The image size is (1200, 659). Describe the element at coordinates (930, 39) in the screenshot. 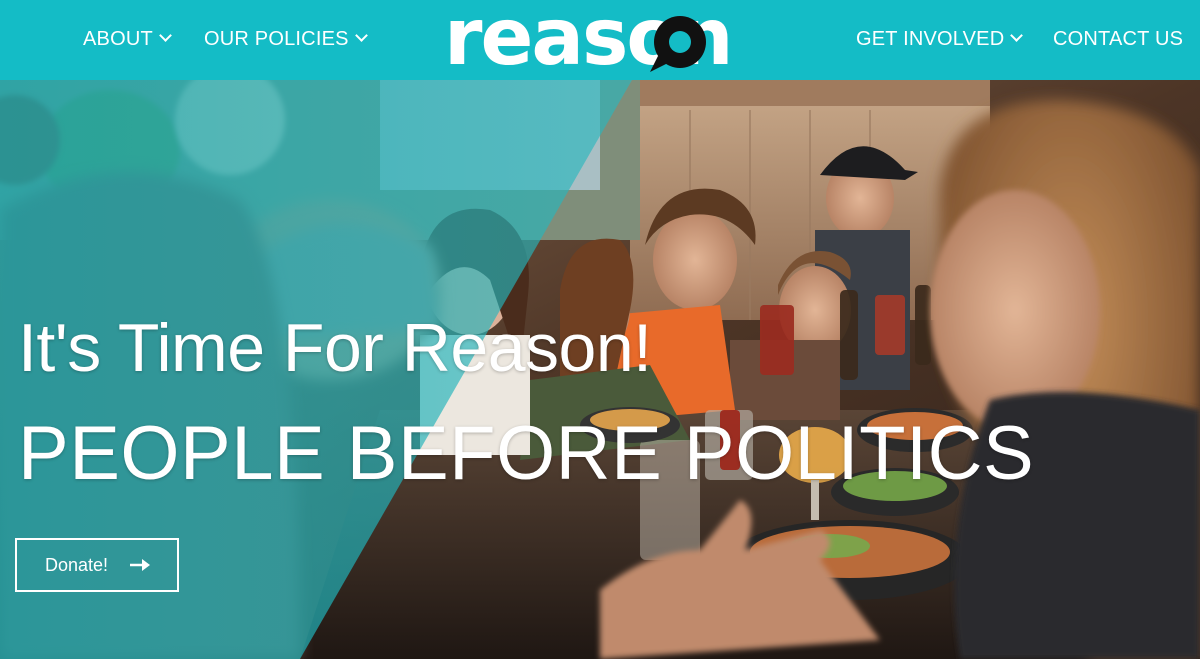

I see `nav-get-involved-label: GET INVOLVED` at that location.